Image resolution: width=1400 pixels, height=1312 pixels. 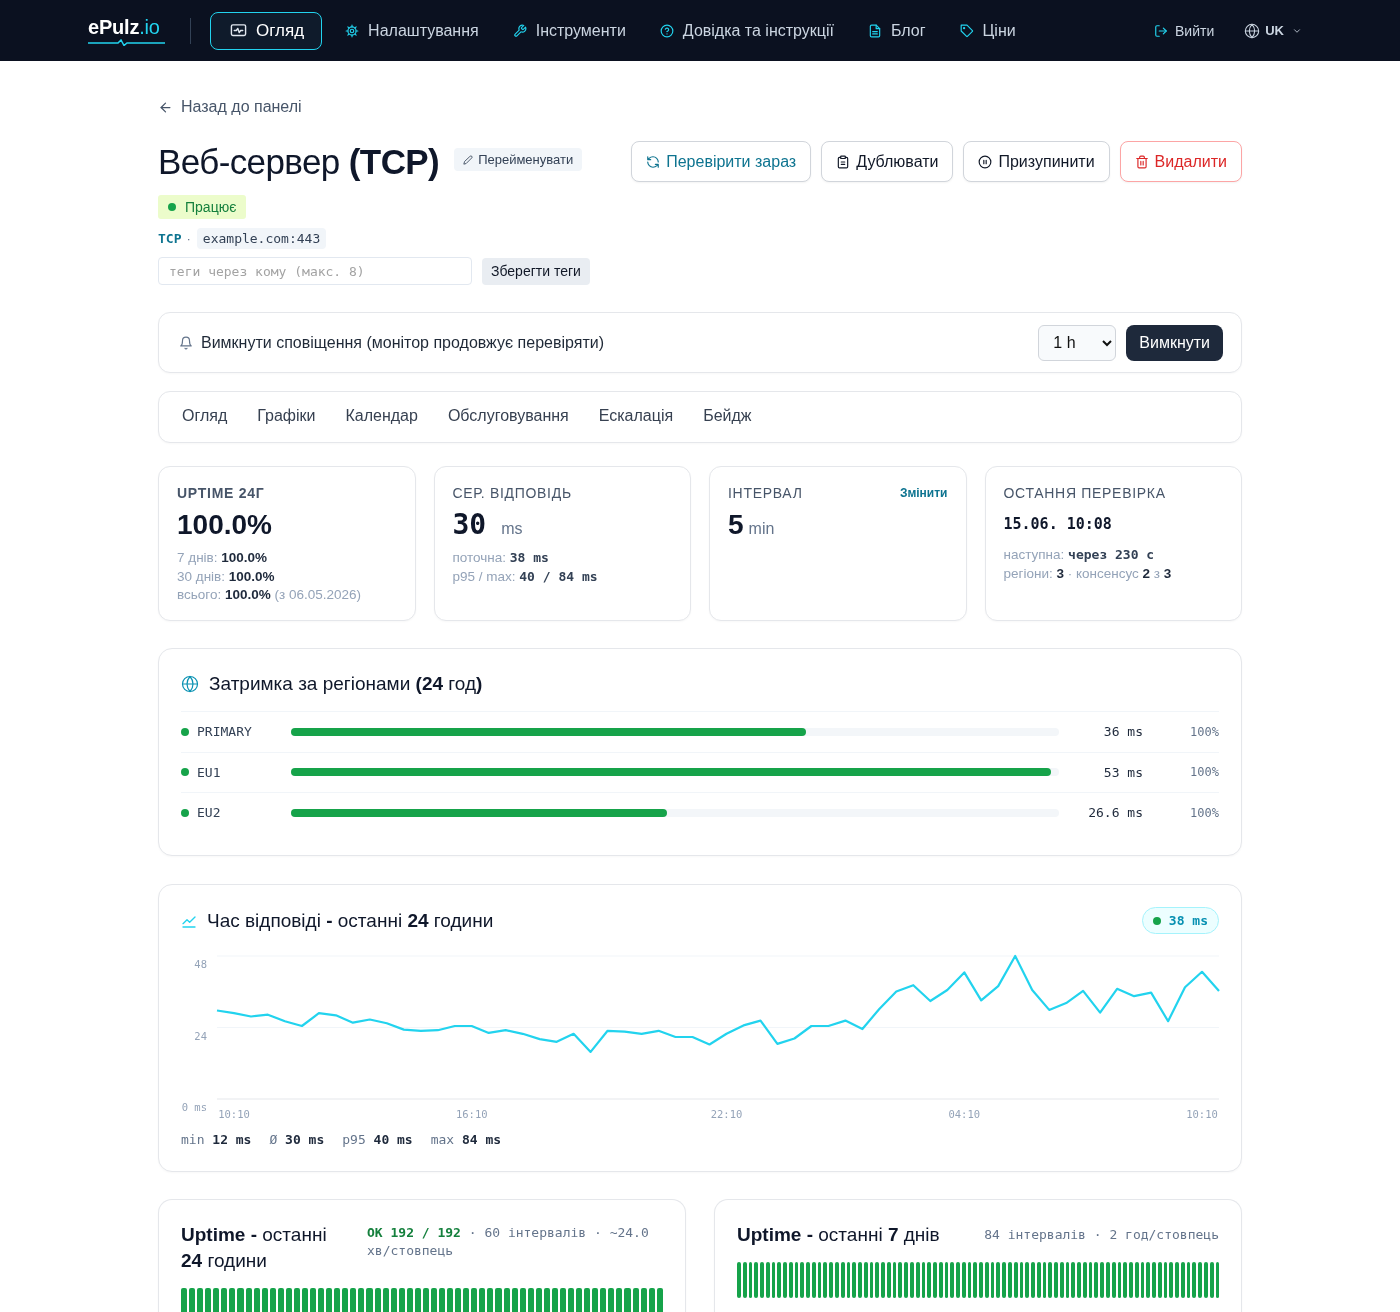 I want to click on uptime-title: Uptime - останні 24 години, so click(x=254, y=1247).